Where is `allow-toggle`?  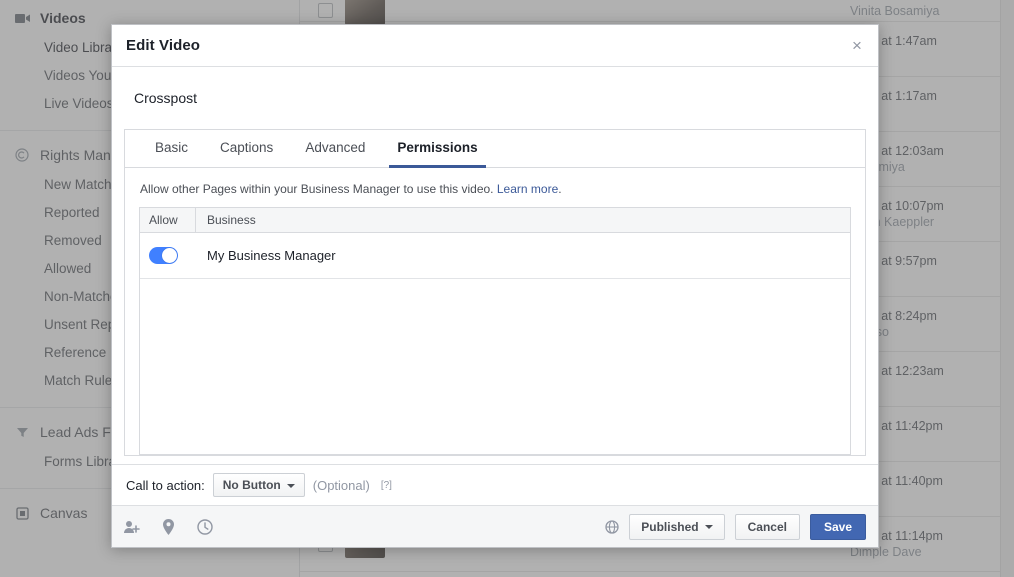 allow-toggle is located at coordinates (163, 255).